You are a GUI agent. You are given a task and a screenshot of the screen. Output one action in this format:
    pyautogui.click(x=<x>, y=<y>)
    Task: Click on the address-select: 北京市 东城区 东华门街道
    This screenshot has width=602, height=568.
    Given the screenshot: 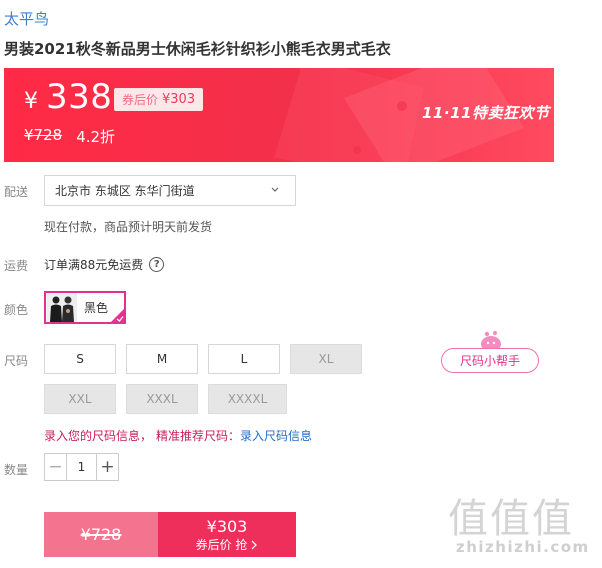 What is the action you would take?
    pyautogui.click(x=170, y=190)
    